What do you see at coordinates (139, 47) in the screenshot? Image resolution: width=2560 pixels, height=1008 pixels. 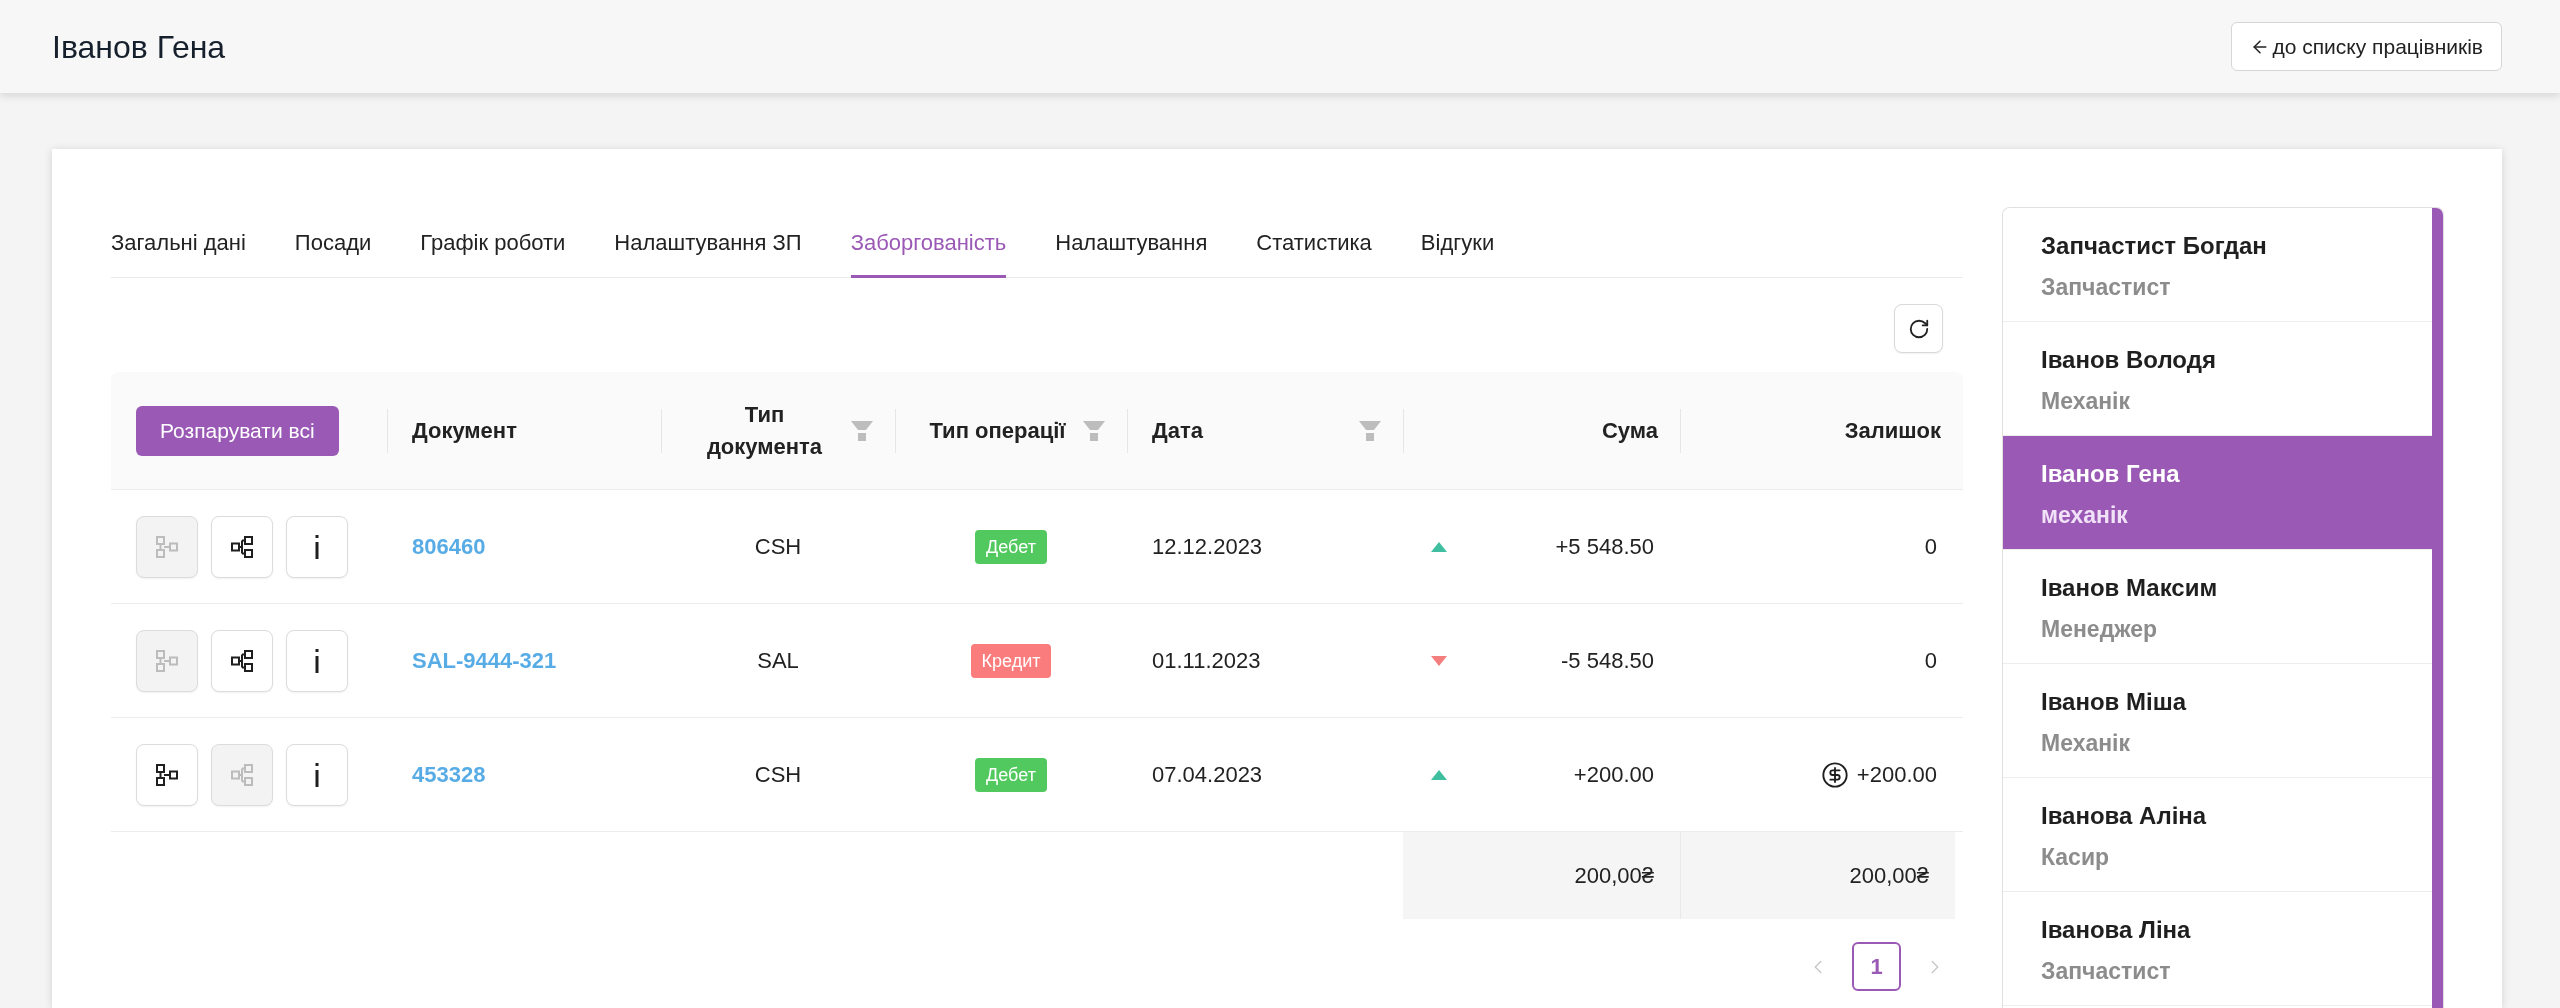 I see `page-title: Іванов Гена` at bounding box center [139, 47].